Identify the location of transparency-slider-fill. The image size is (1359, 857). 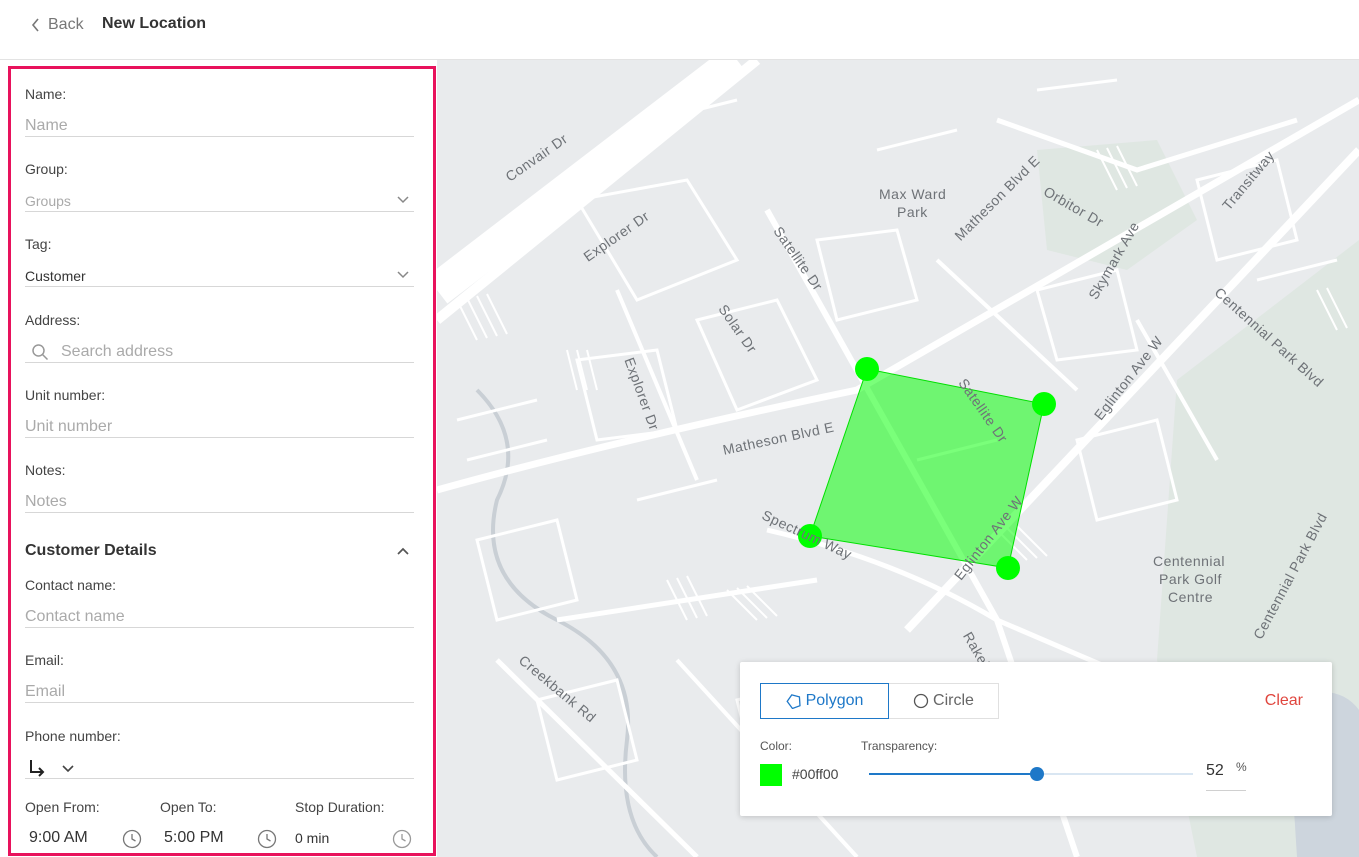
(953, 774).